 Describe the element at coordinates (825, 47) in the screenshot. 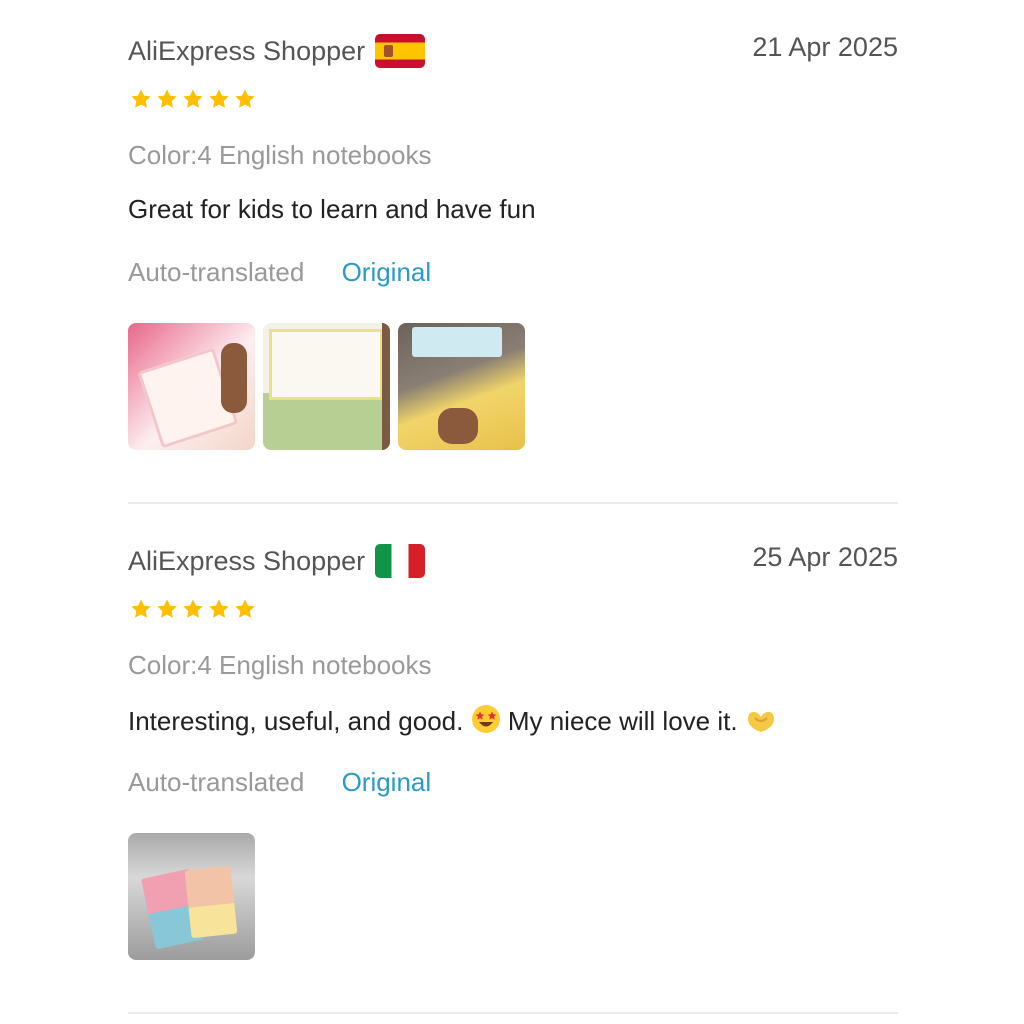

I see `review-date: 21 Apr 2025` at that location.